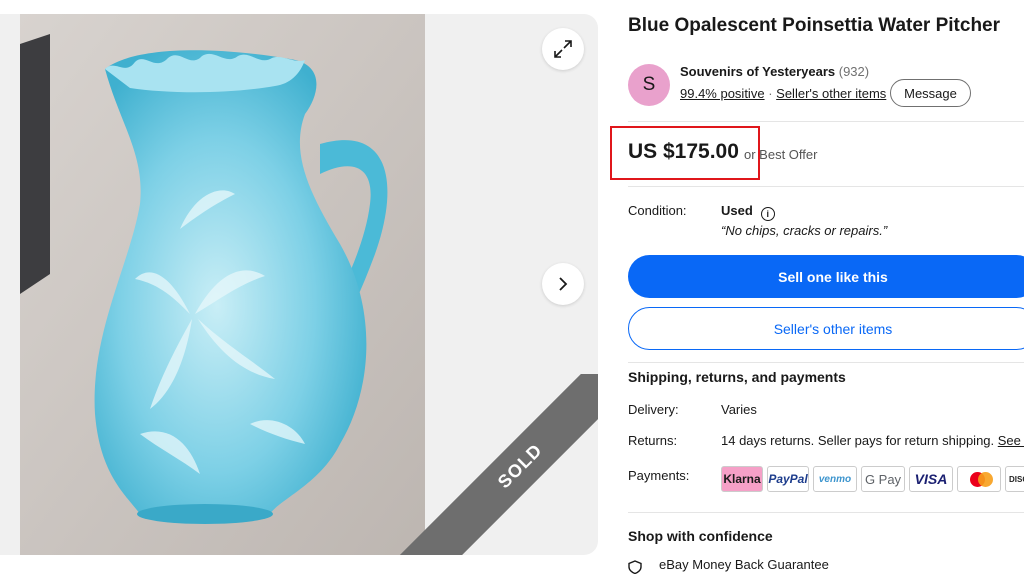 This screenshot has width=1024, height=574. What do you see at coordinates (744, 564) in the screenshot?
I see `money-back-guarantee: eBay Money Back Guarantee` at bounding box center [744, 564].